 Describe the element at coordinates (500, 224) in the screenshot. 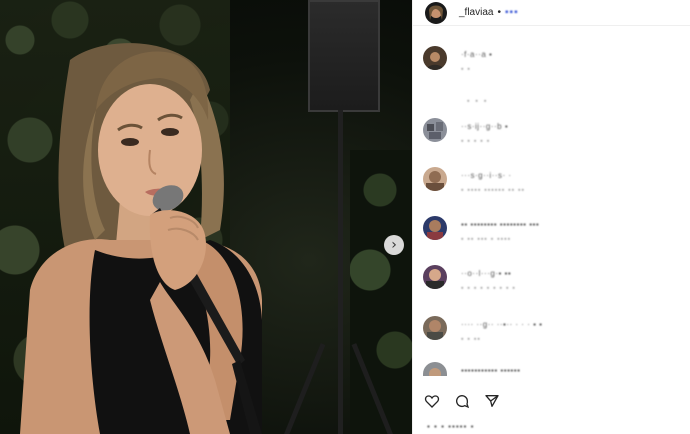

I see `comment-author: ▪▪ ▪▪▪▪▪▪▪▪ ▪▪▪▪▪▪▪▪ ▪▪▪` at that location.